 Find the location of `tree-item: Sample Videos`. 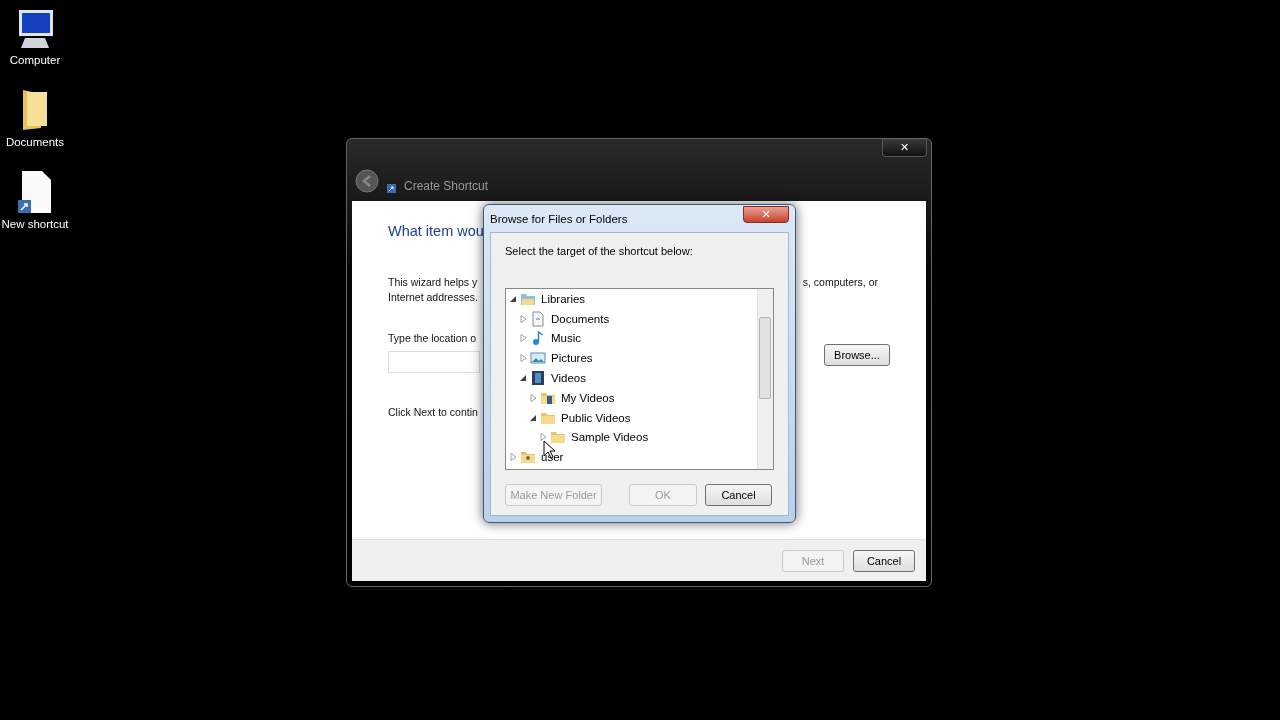

tree-item: Sample Videos is located at coordinates (610, 437).